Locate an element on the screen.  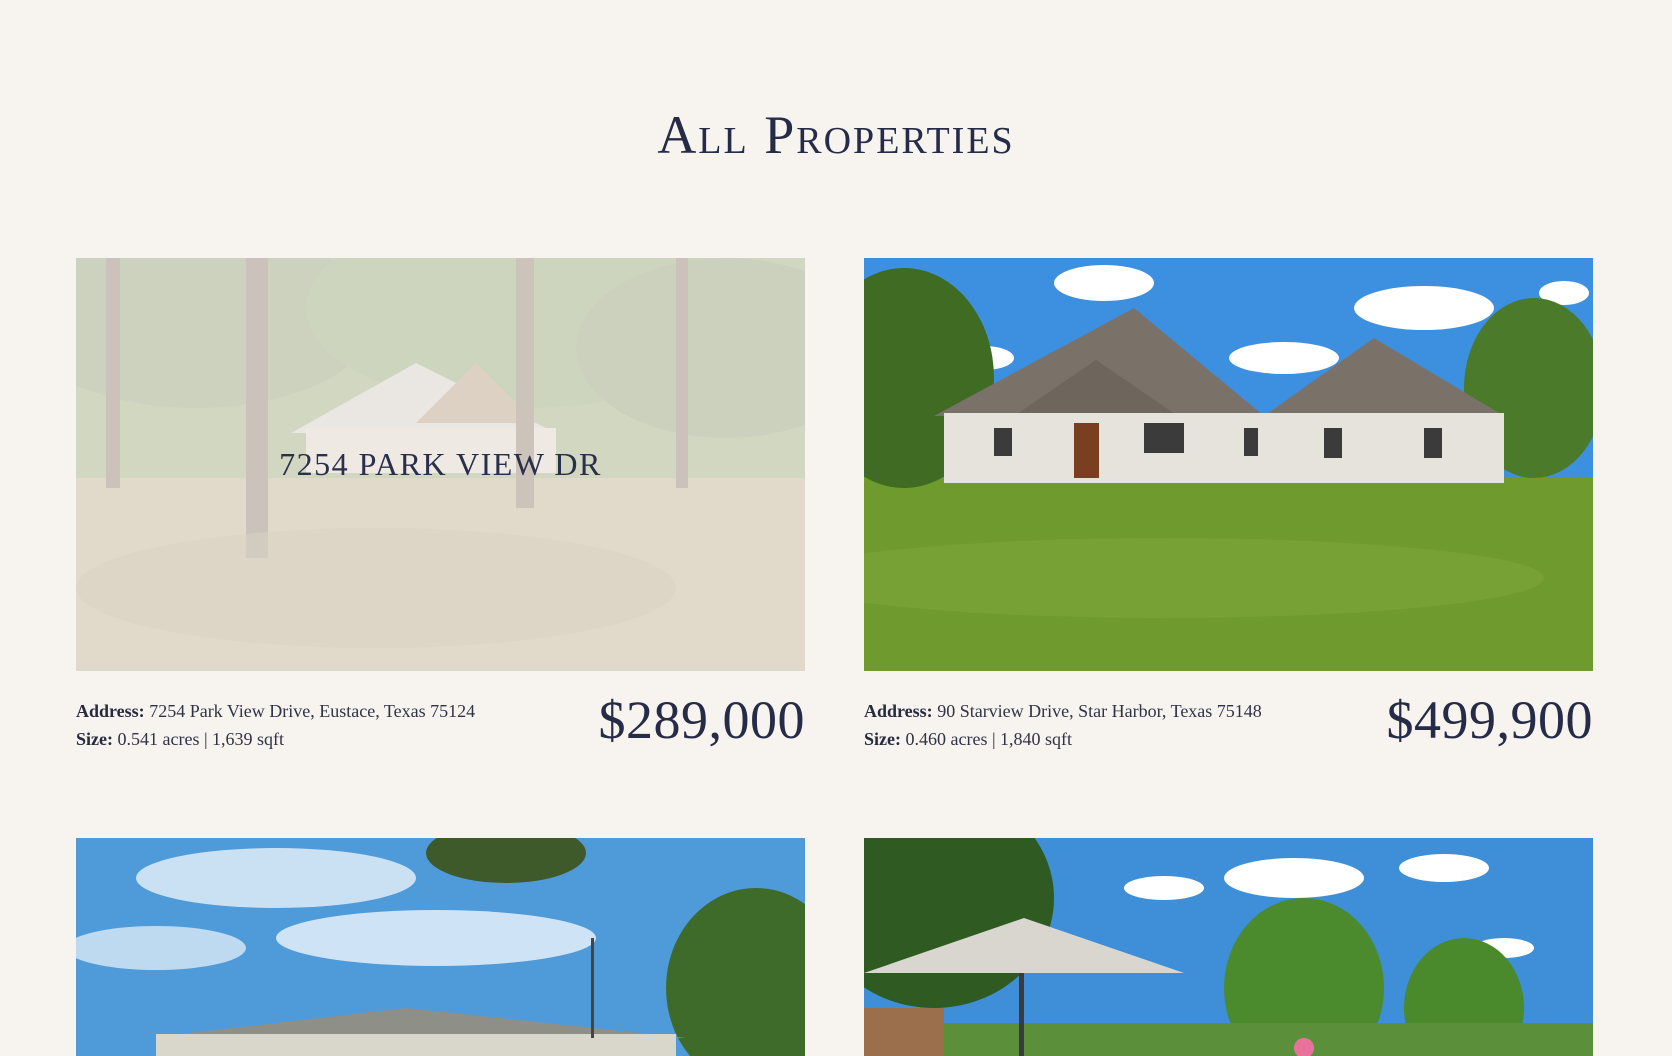
property-image-lake-patio is located at coordinates (1228, 947).